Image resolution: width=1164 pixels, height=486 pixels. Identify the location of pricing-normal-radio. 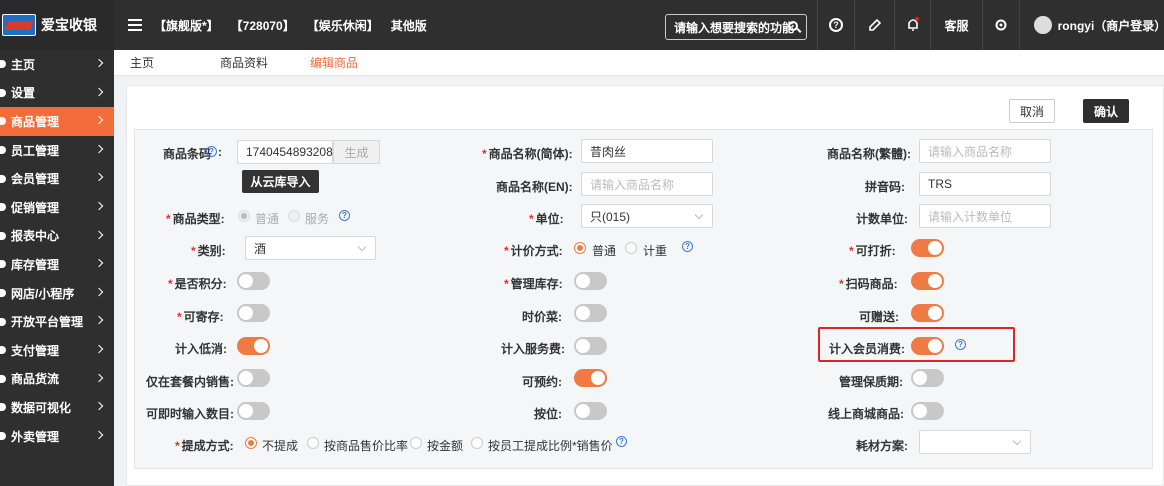
(580, 248).